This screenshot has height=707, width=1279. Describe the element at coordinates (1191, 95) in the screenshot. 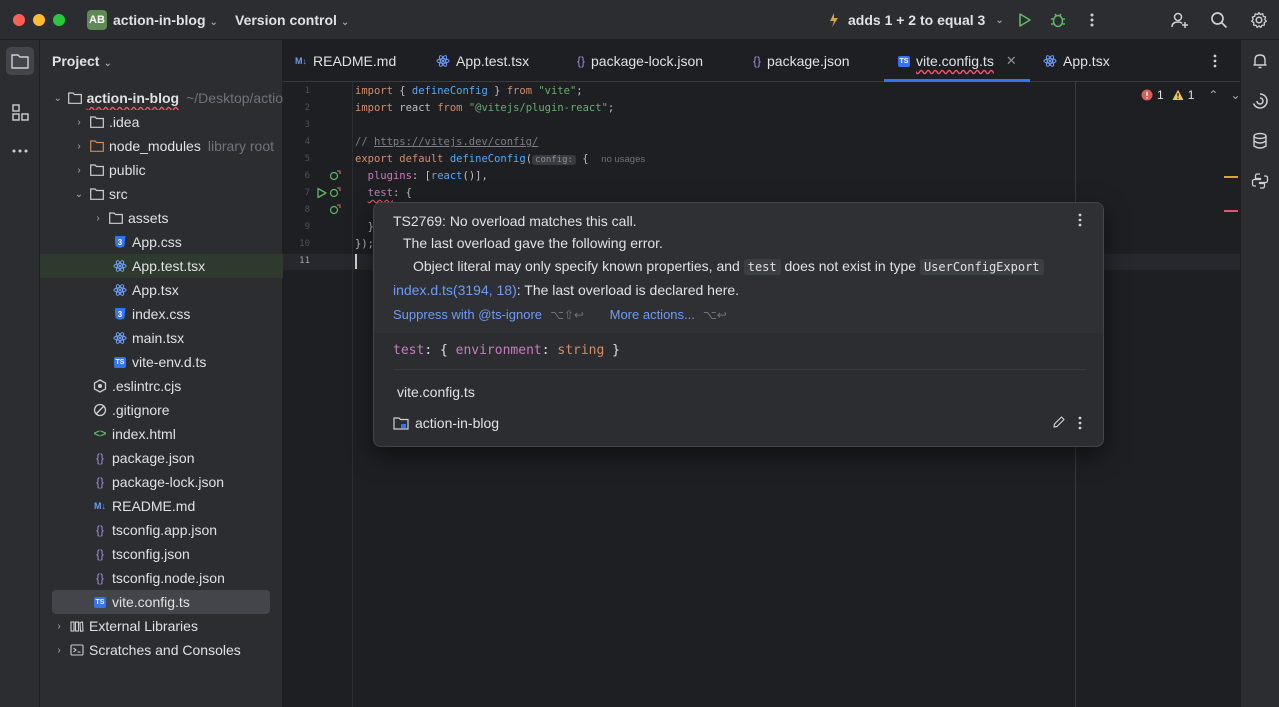

I see `inspection-widget: 1 1 ⌃ ⌄` at that location.